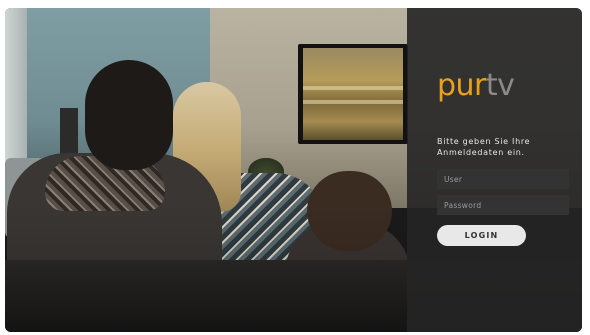 This screenshot has width=590, height=335. Describe the element at coordinates (481, 235) in the screenshot. I see `login-button: LOGIN` at that location.